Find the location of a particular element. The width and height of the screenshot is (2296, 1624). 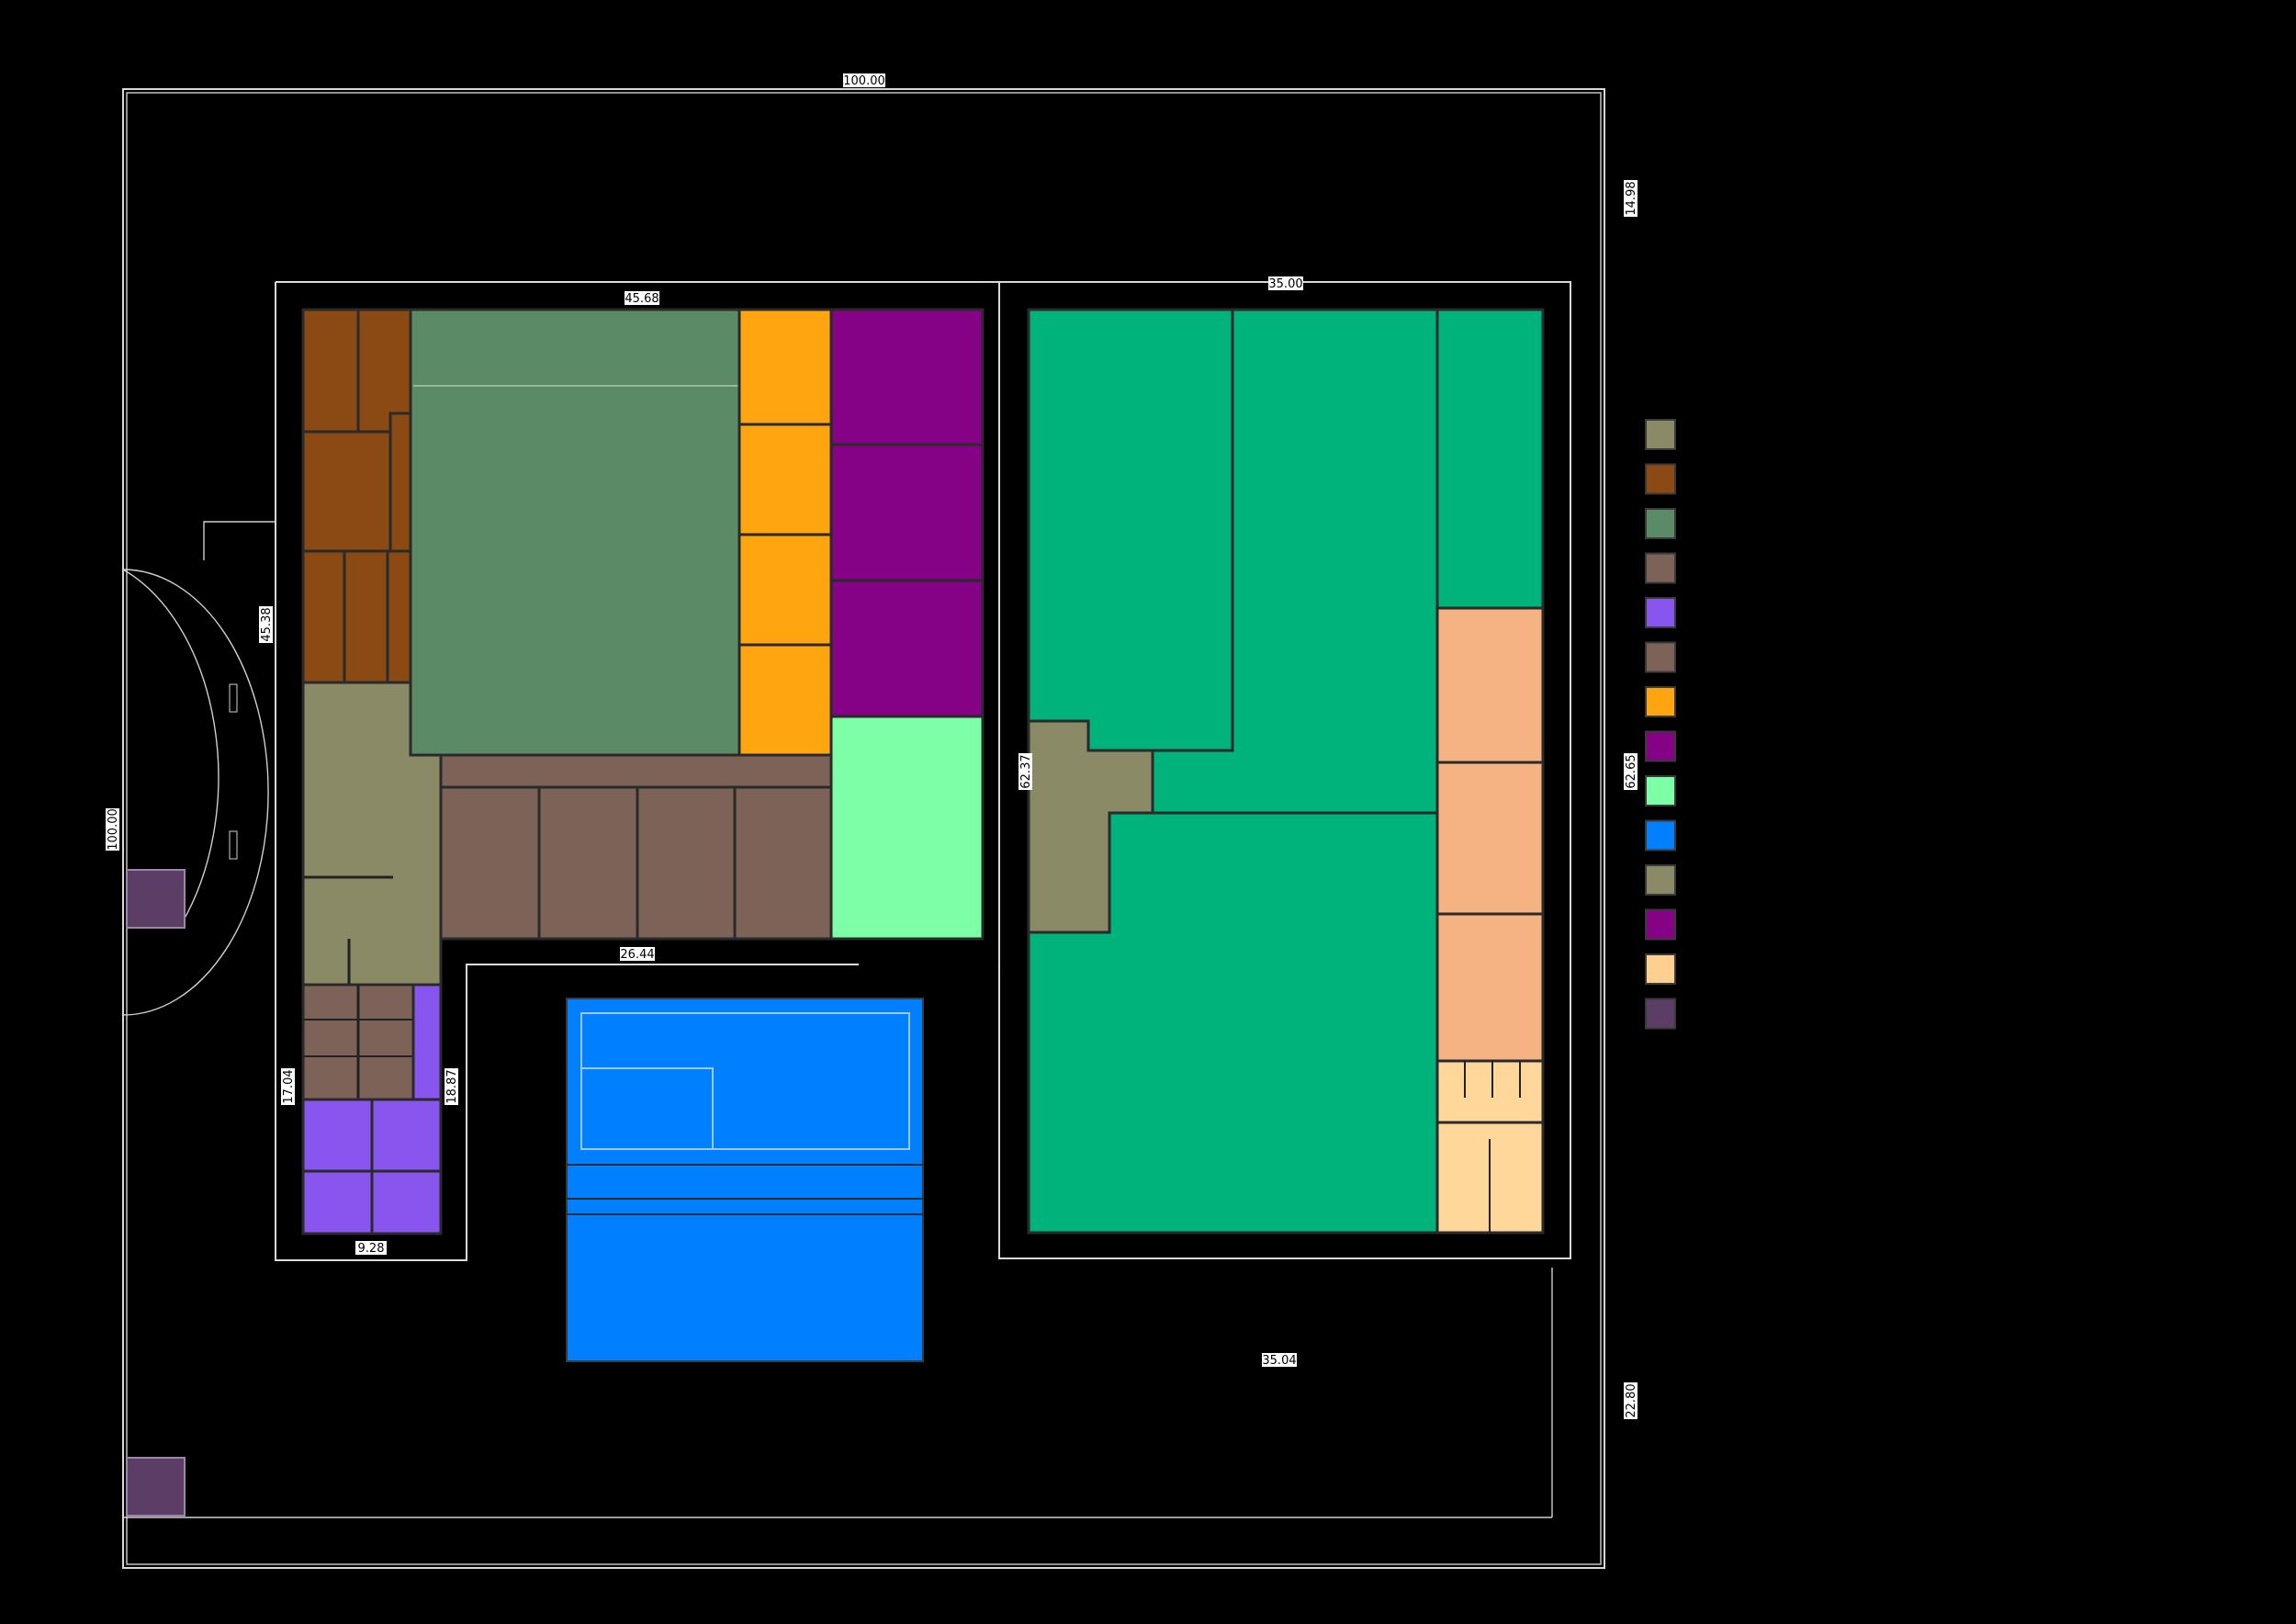

dim-lobby: 62.37 is located at coordinates (1026, 771).